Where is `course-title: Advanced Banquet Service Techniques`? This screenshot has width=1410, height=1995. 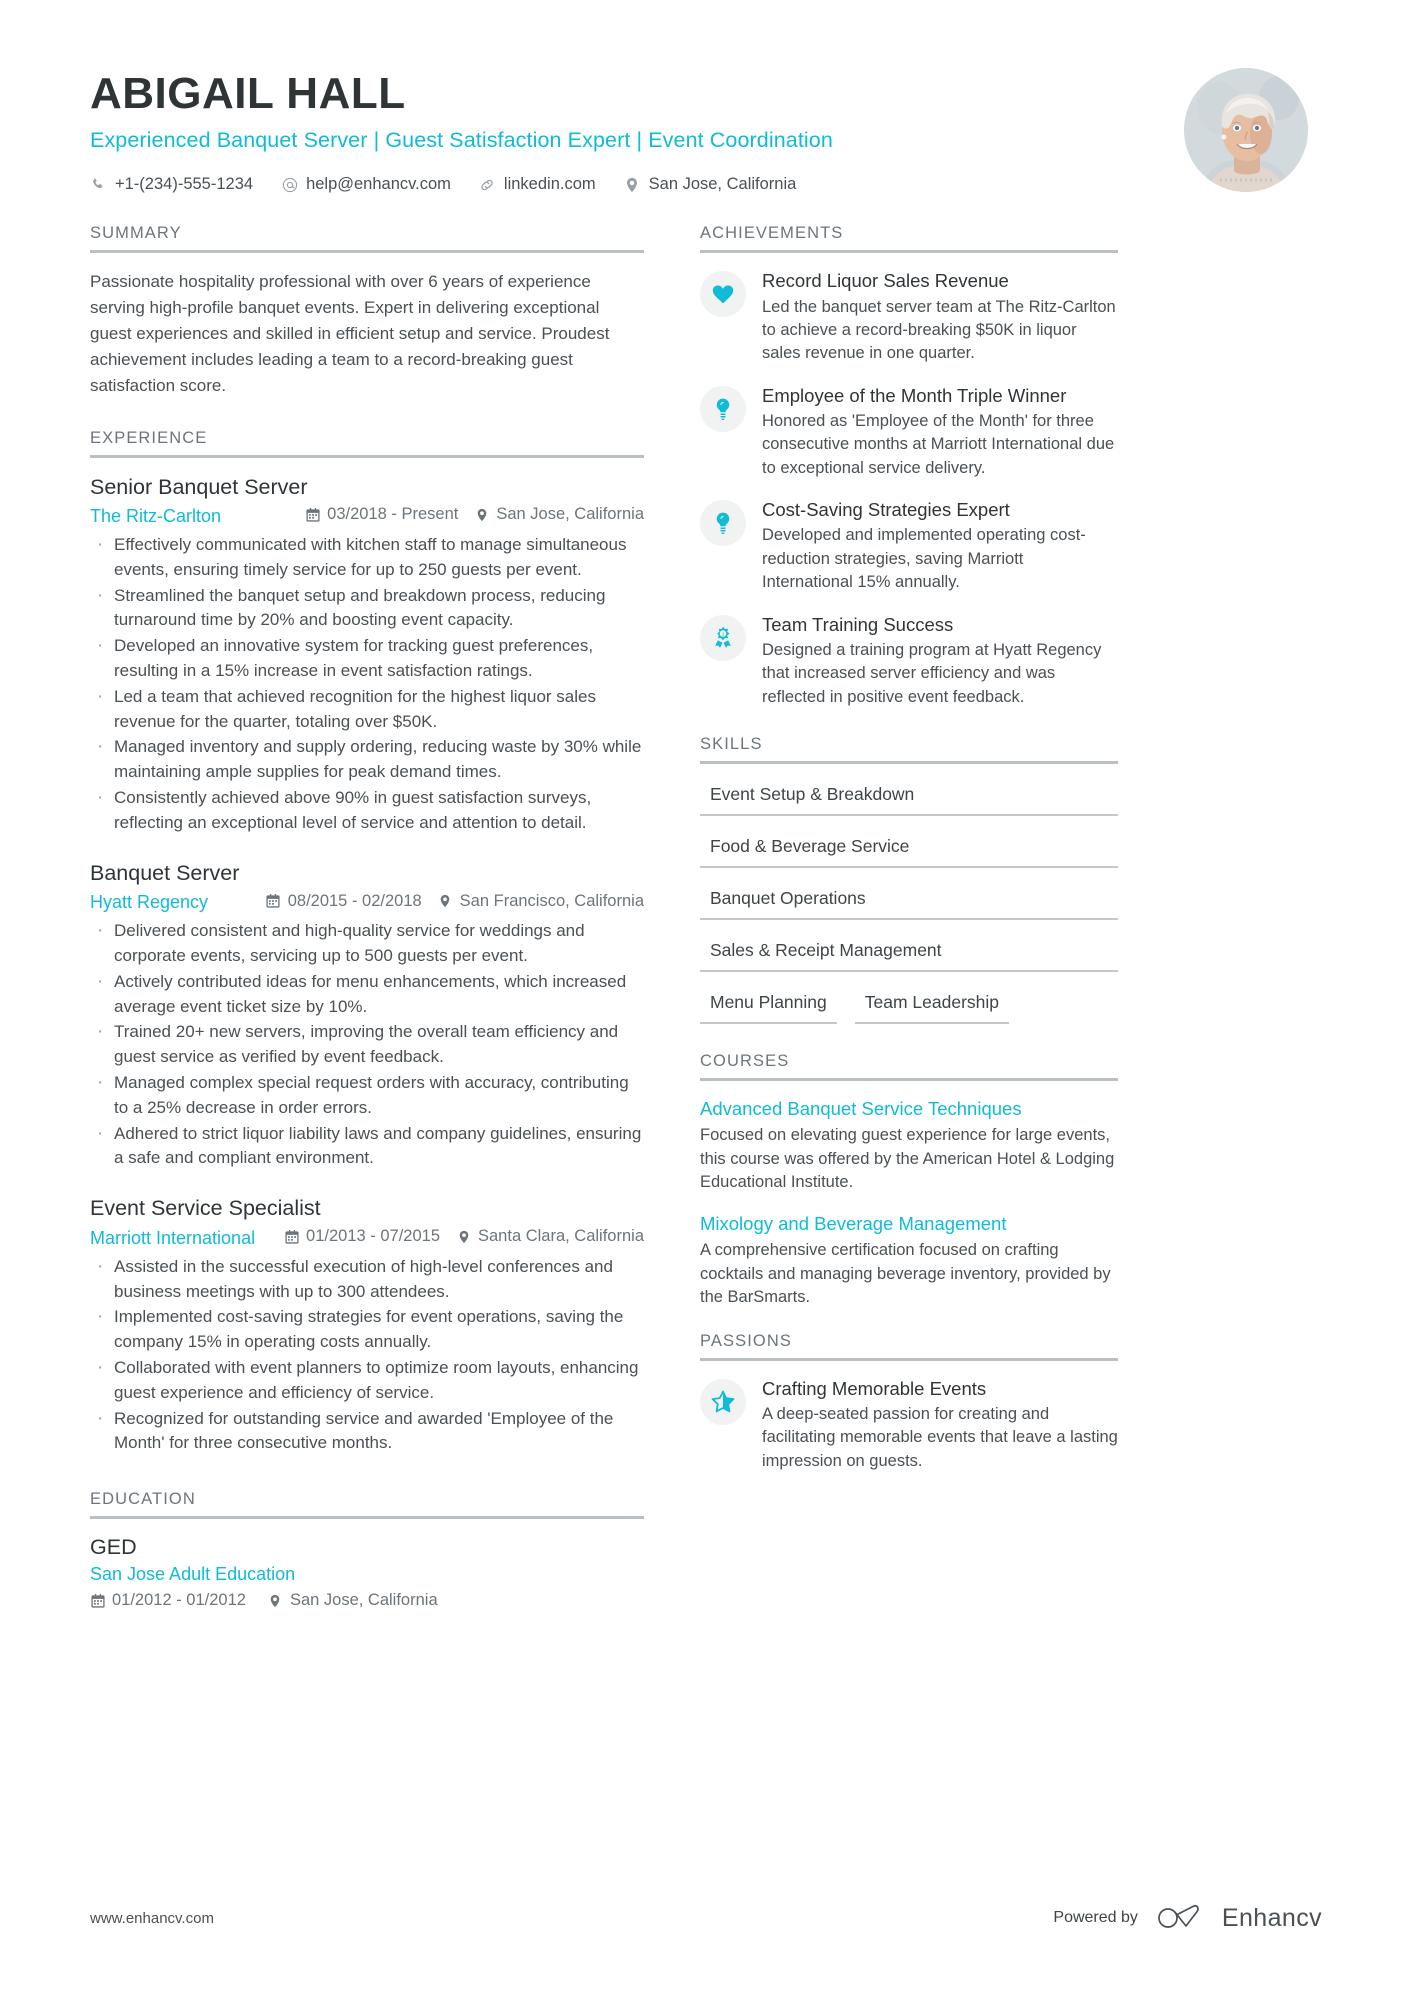
course-title: Advanced Banquet Service Techniques is located at coordinates (909, 1108).